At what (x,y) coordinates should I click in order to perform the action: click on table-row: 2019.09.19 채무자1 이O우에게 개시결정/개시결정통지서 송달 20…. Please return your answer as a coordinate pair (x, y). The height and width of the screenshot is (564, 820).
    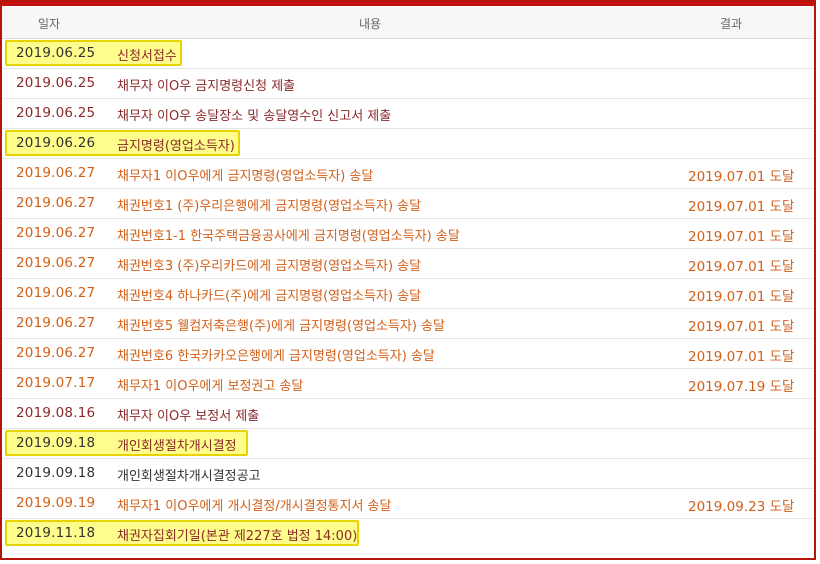
    Looking at the image, I should click on (408, 503).